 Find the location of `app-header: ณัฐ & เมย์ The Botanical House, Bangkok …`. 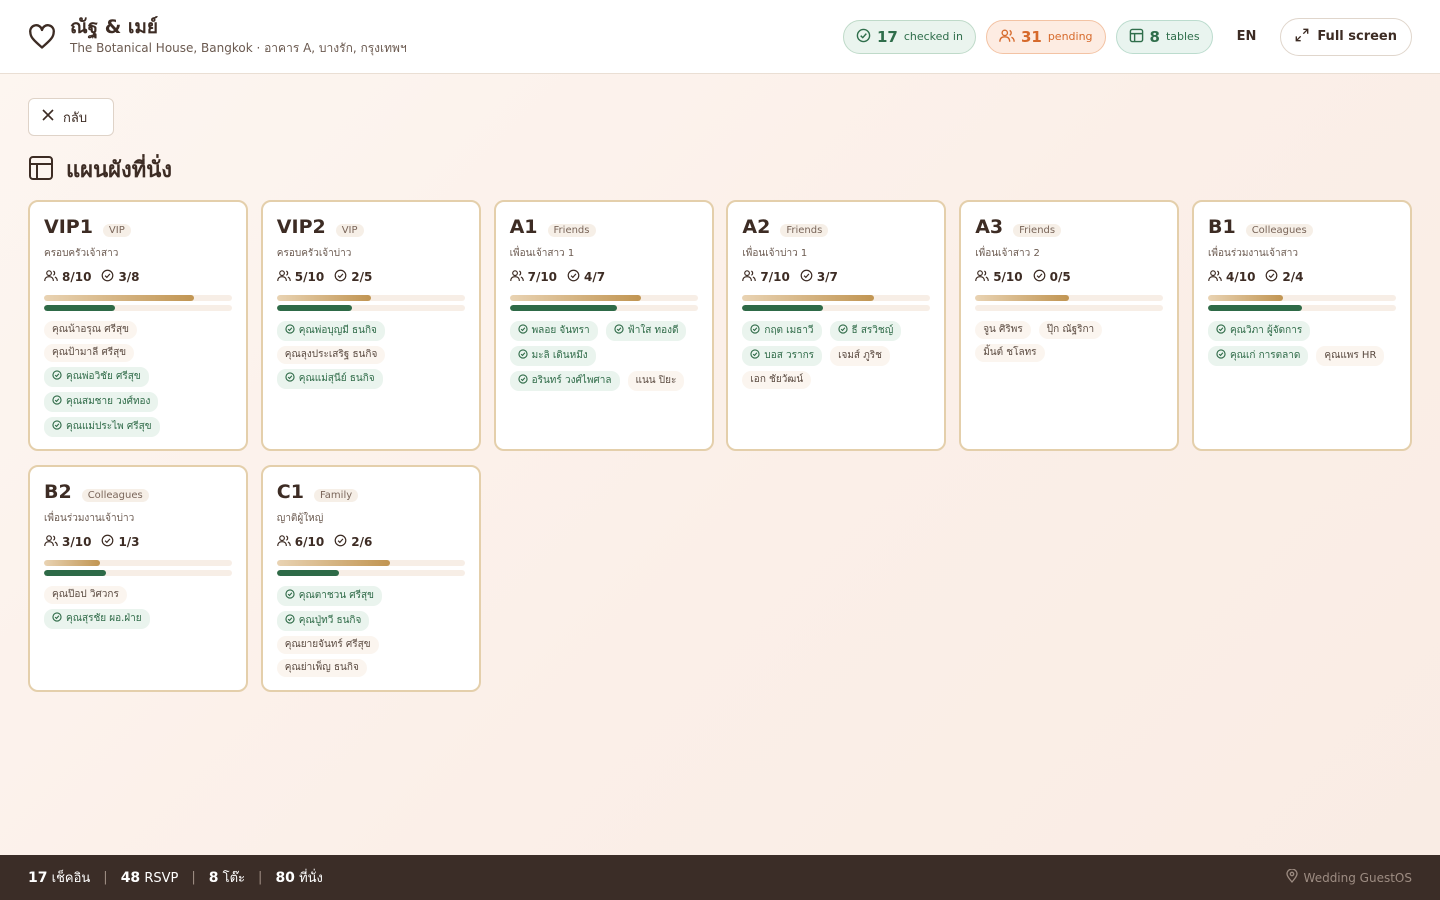

app-header: ณัฐ & เมย์ The Botanical House, Bangkok … is located at coordinates (720, 37).